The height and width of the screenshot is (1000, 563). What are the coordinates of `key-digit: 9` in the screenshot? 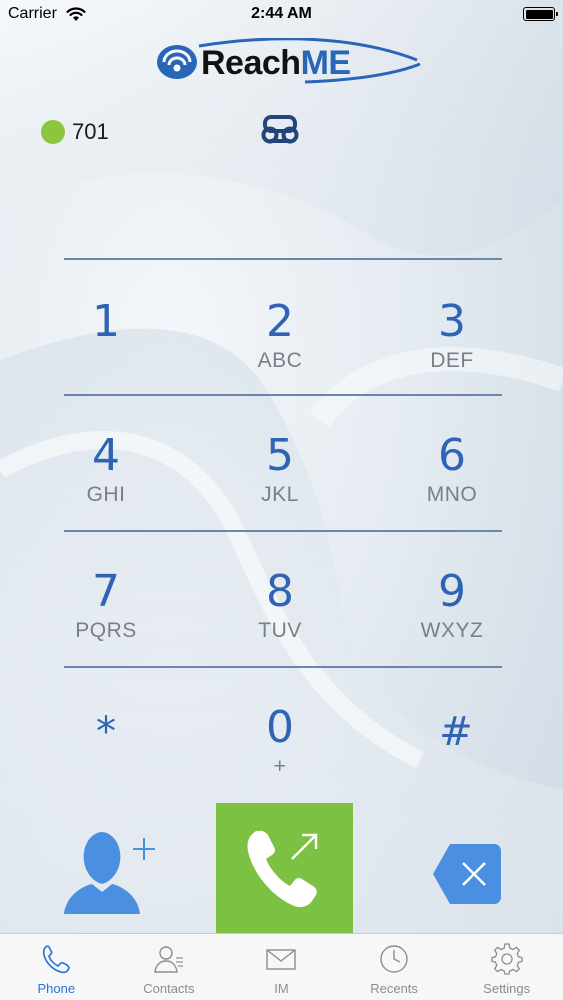 It's located at (452, 591).